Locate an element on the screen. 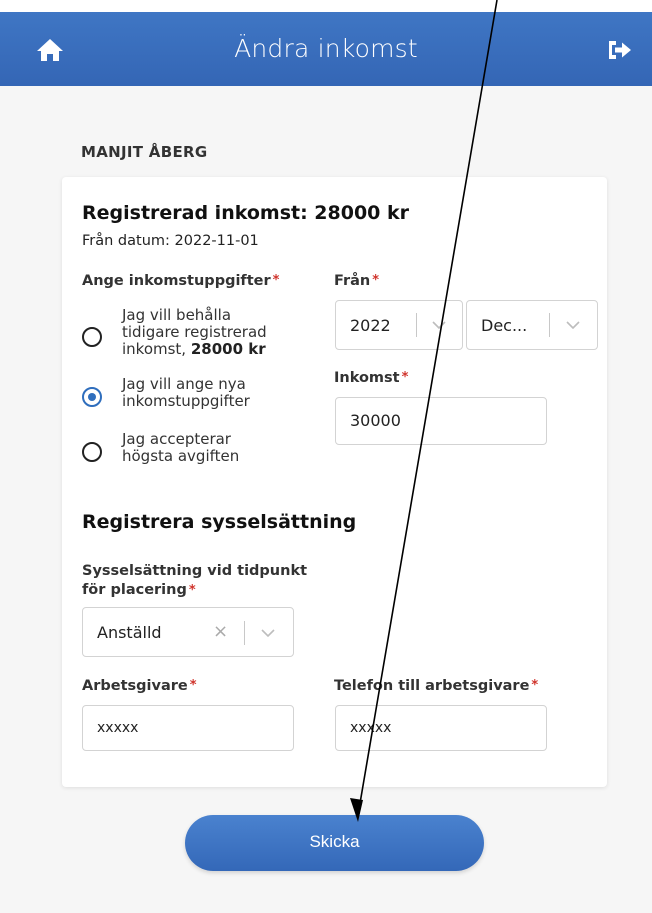 Image resolution: width=652 pixels, height=913 pixels. employer-phone-label: Telefon till arbetsgivare * is located at coordinates (436, 686).